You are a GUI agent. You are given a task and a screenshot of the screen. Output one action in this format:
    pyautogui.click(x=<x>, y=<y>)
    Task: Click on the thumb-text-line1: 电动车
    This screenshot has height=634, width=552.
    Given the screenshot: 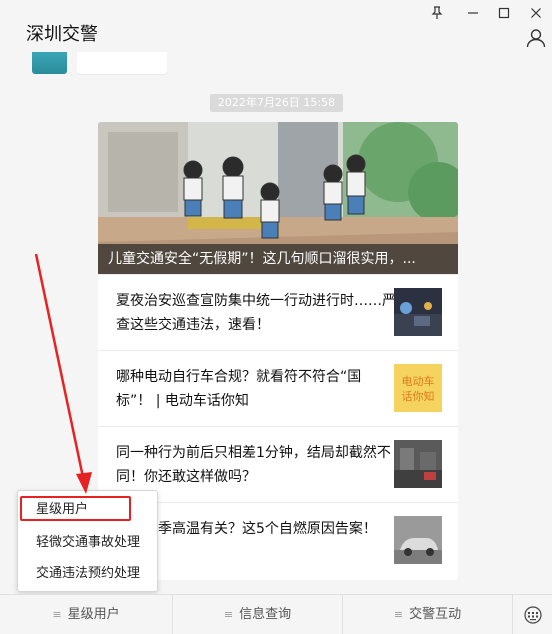 What is the action you would take?
    pyautogui.click(x=418, y=381)
    